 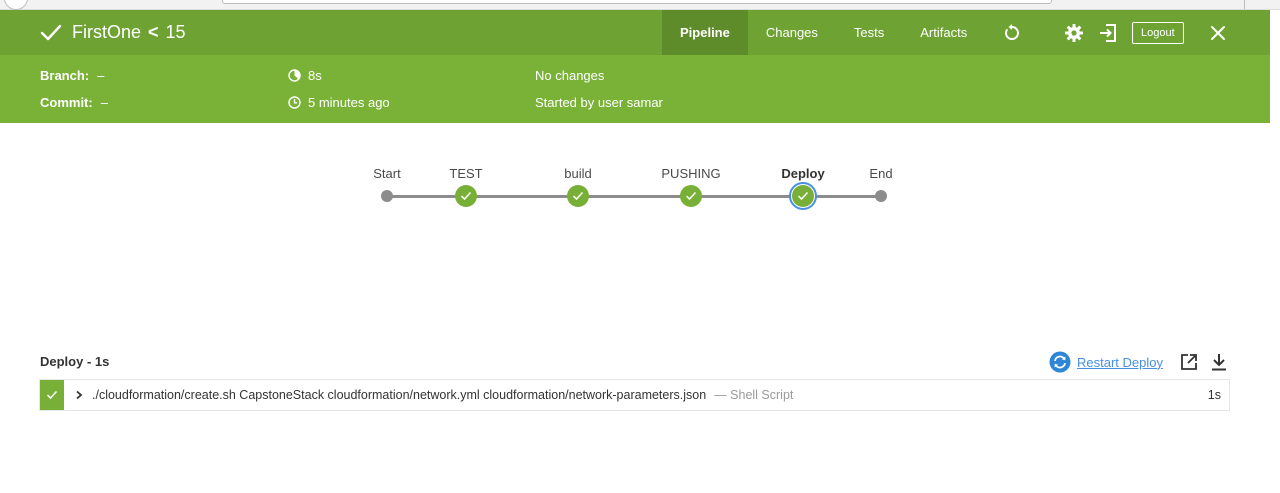 I want to click on duration-icon, so click(x=294, y=75).